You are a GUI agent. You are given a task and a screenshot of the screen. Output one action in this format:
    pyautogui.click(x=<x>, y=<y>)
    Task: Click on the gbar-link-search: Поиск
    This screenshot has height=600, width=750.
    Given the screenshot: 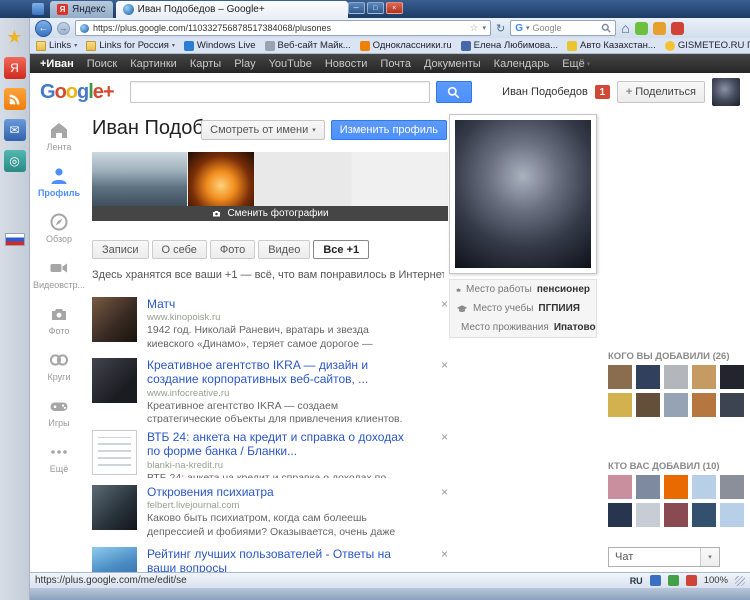 What is the action you would take?
    pyautogui.click(x=102, y=64)
    